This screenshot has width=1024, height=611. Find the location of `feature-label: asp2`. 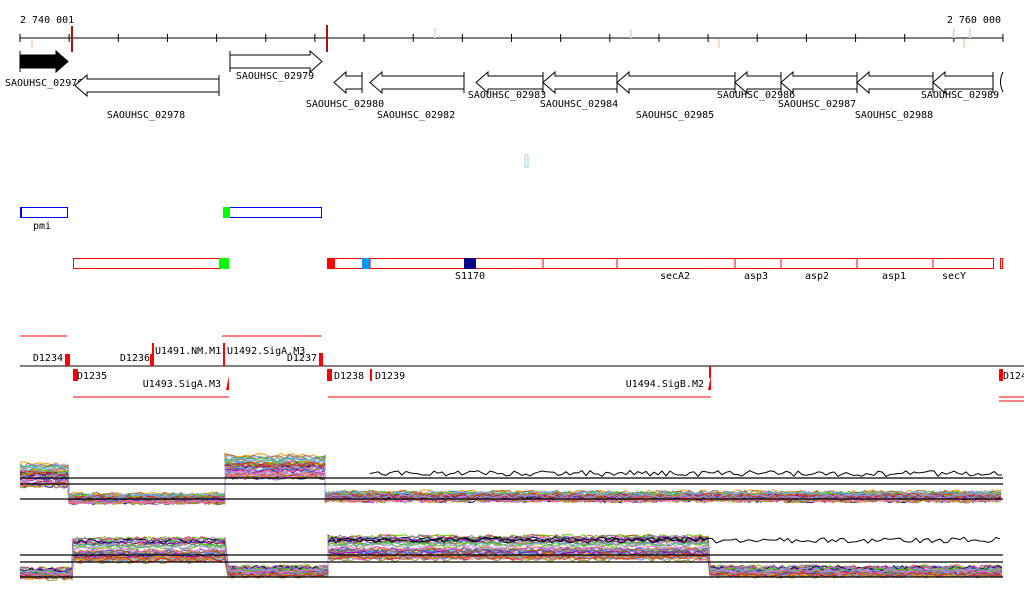

feature-label: asp2 is located at coordinates (817, 276).